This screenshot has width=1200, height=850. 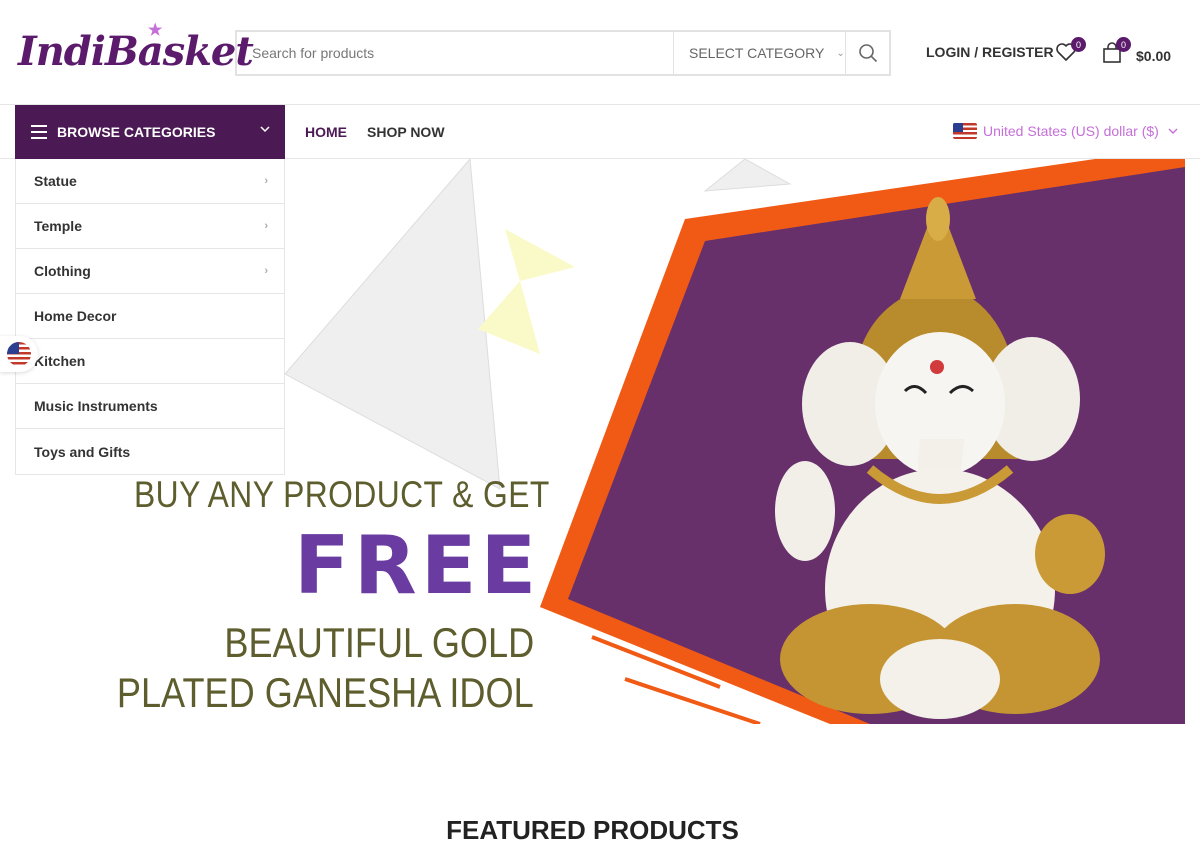 I want to click on search-input, so click(x=455, y=53).